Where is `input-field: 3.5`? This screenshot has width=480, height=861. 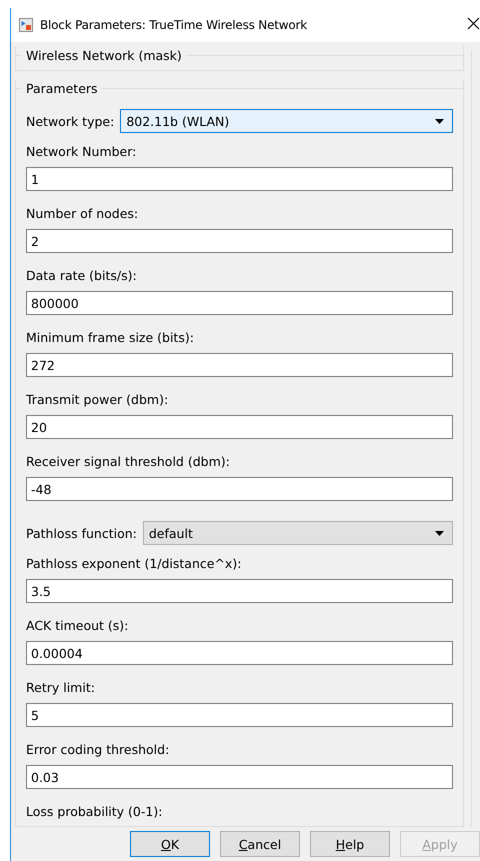
input-field: 3.5 is located at coordinates (239, 591).